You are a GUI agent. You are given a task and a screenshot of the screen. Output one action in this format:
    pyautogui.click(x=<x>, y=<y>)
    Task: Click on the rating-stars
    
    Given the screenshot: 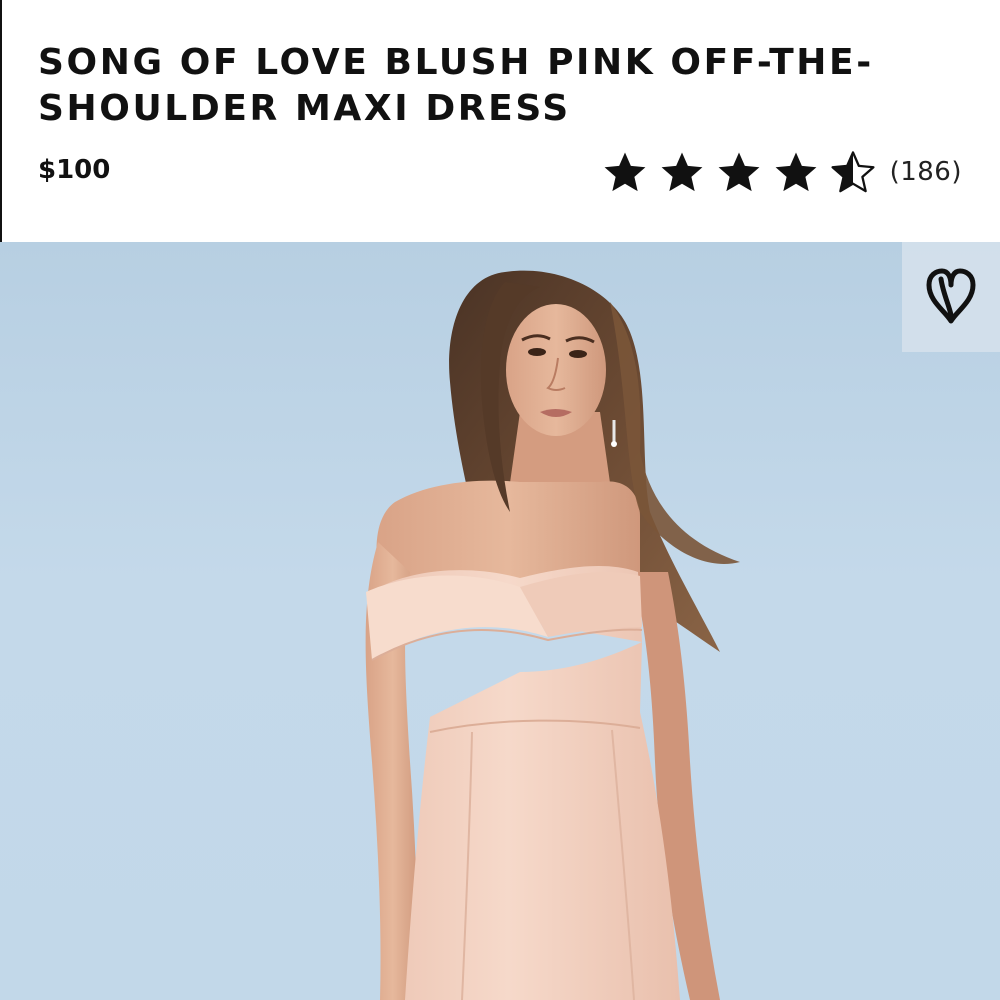 What is the action you would take?
    pyautogui.click(x=746, y=172)
    